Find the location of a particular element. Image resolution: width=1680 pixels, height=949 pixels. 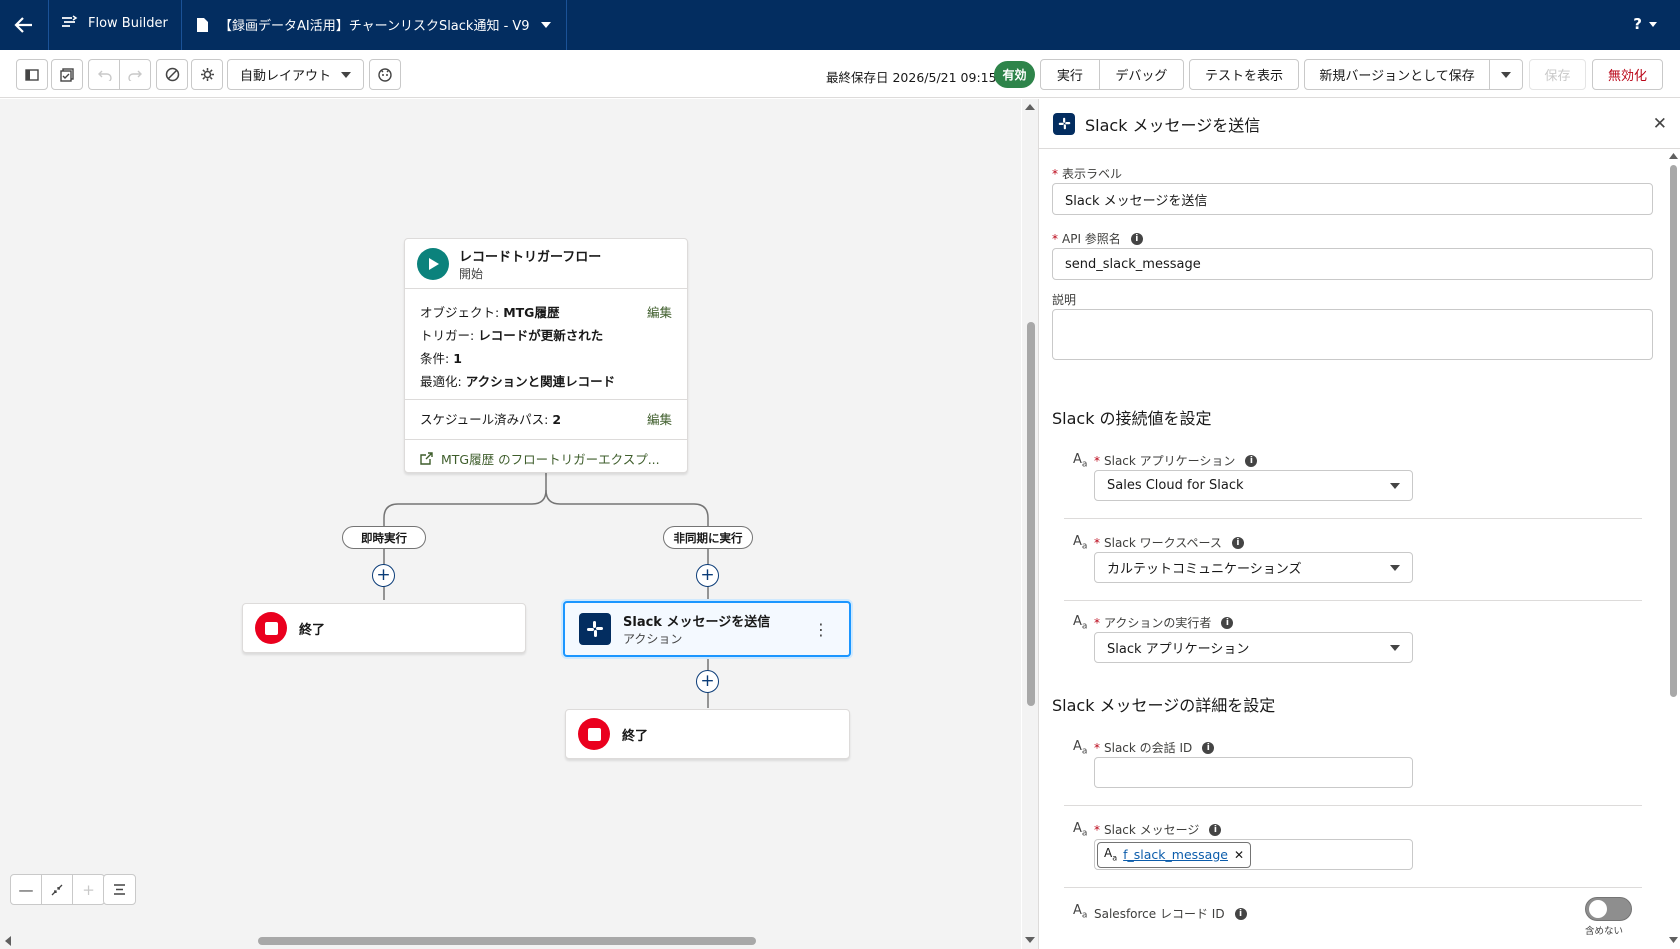

save-options-button is located at coordinates (1506, 74).